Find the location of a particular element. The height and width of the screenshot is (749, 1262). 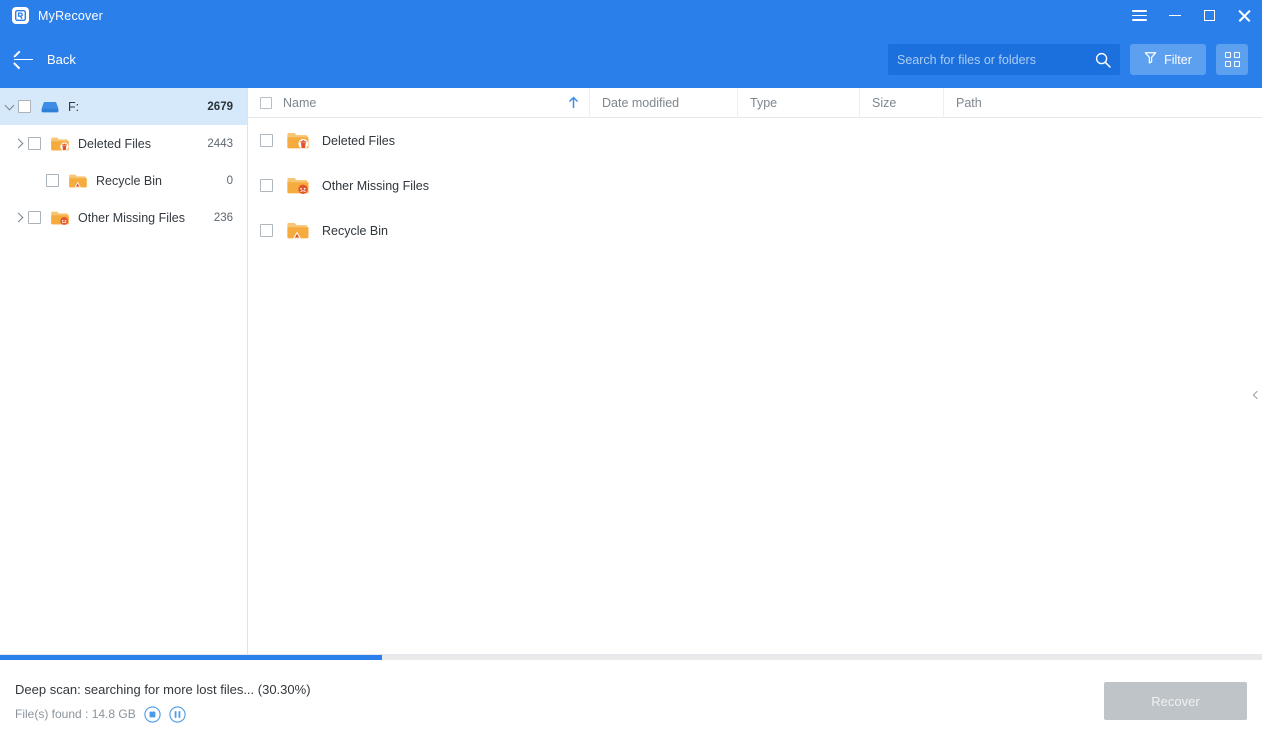

back-button: Back is located at coordinates (38, 60).